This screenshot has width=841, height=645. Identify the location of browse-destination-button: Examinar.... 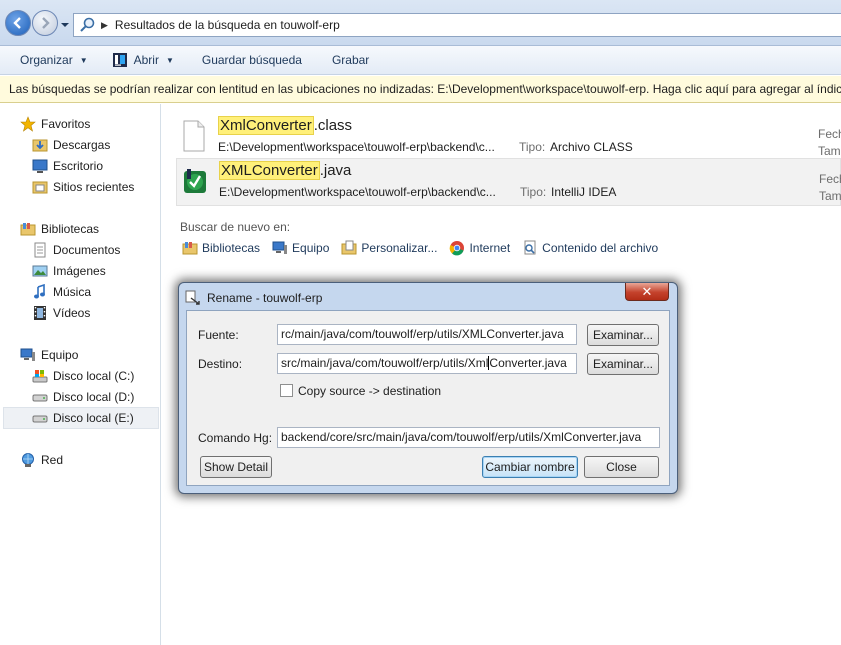
(623, 364).